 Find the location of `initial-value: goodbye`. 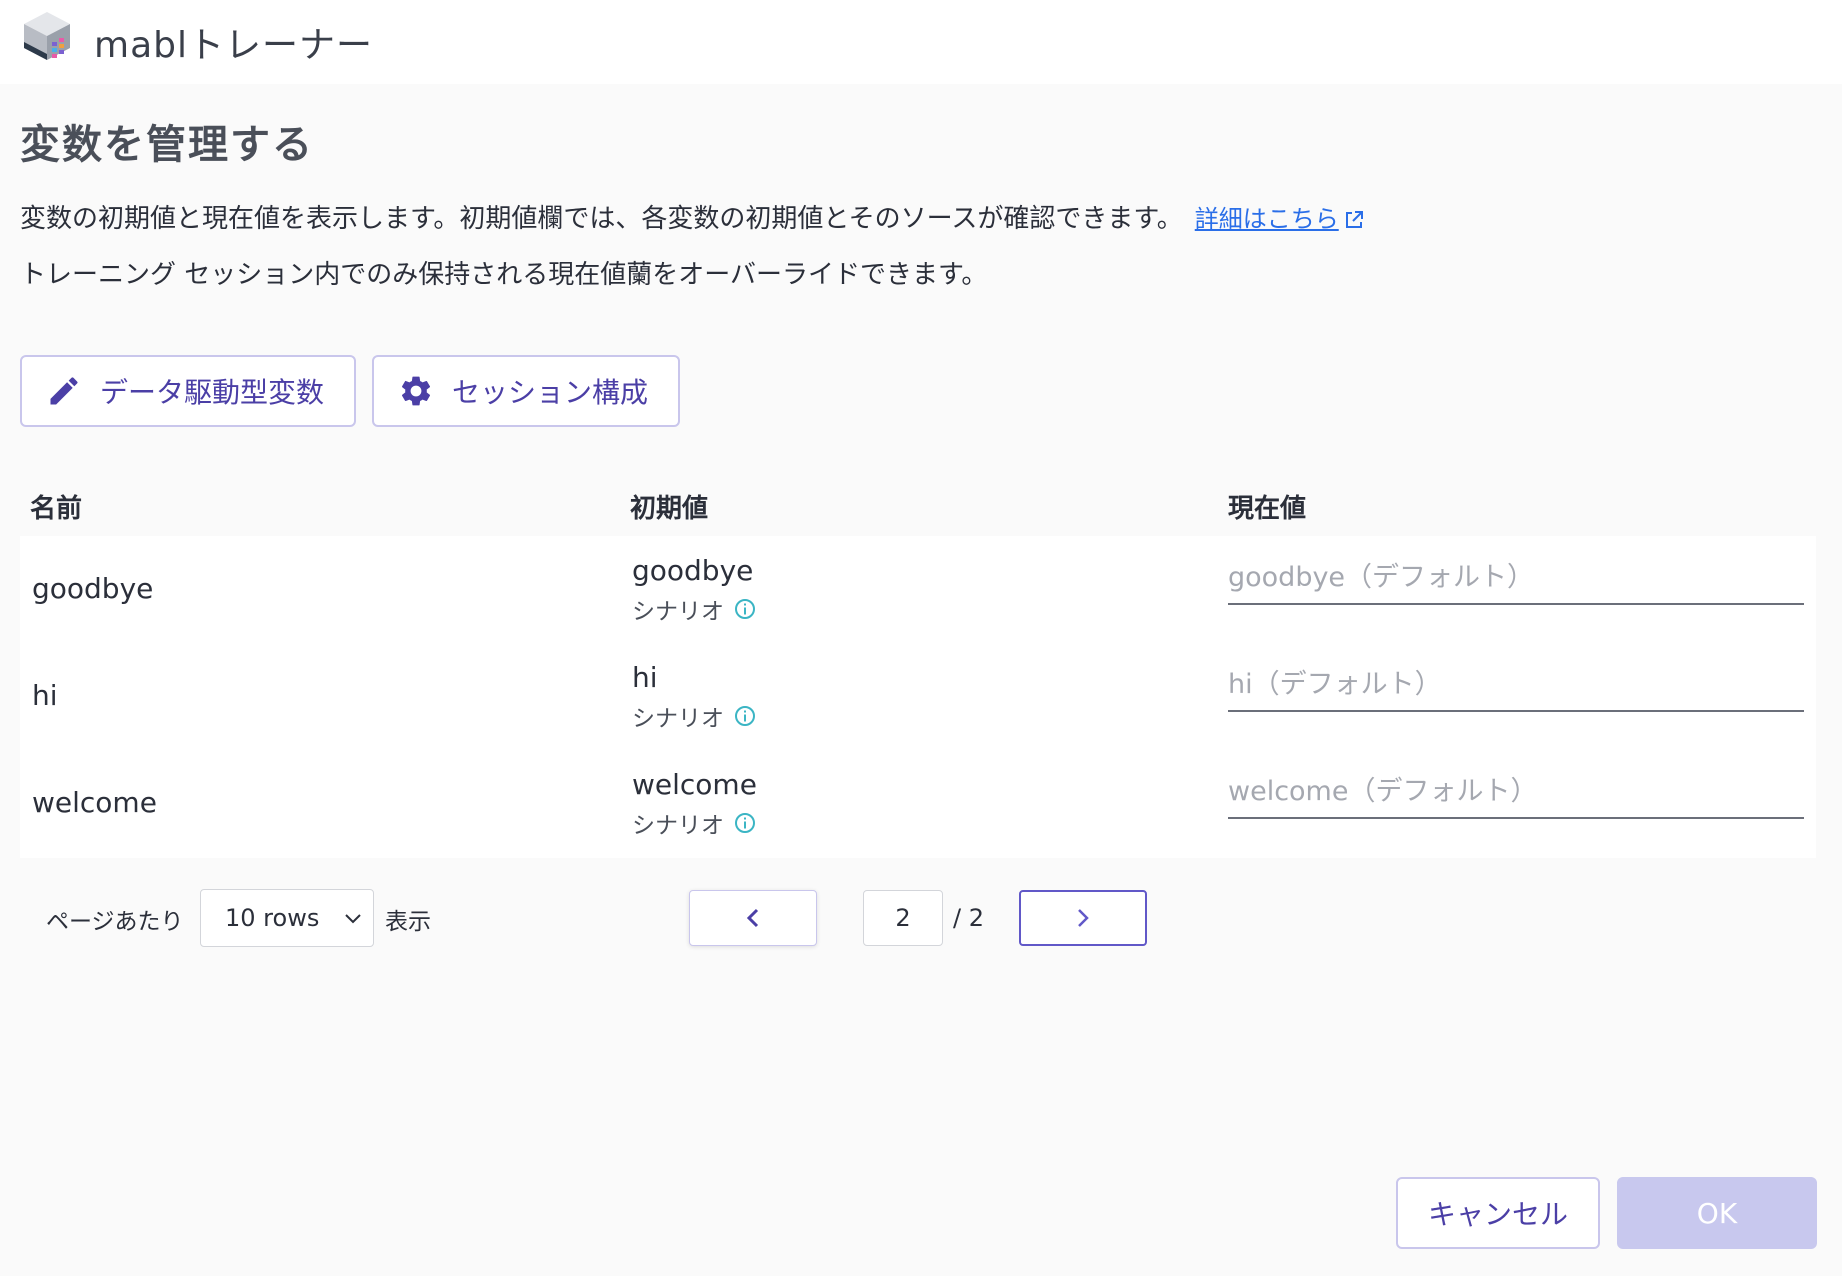

initial-value: goodbye is located at coordinates (693, 570).